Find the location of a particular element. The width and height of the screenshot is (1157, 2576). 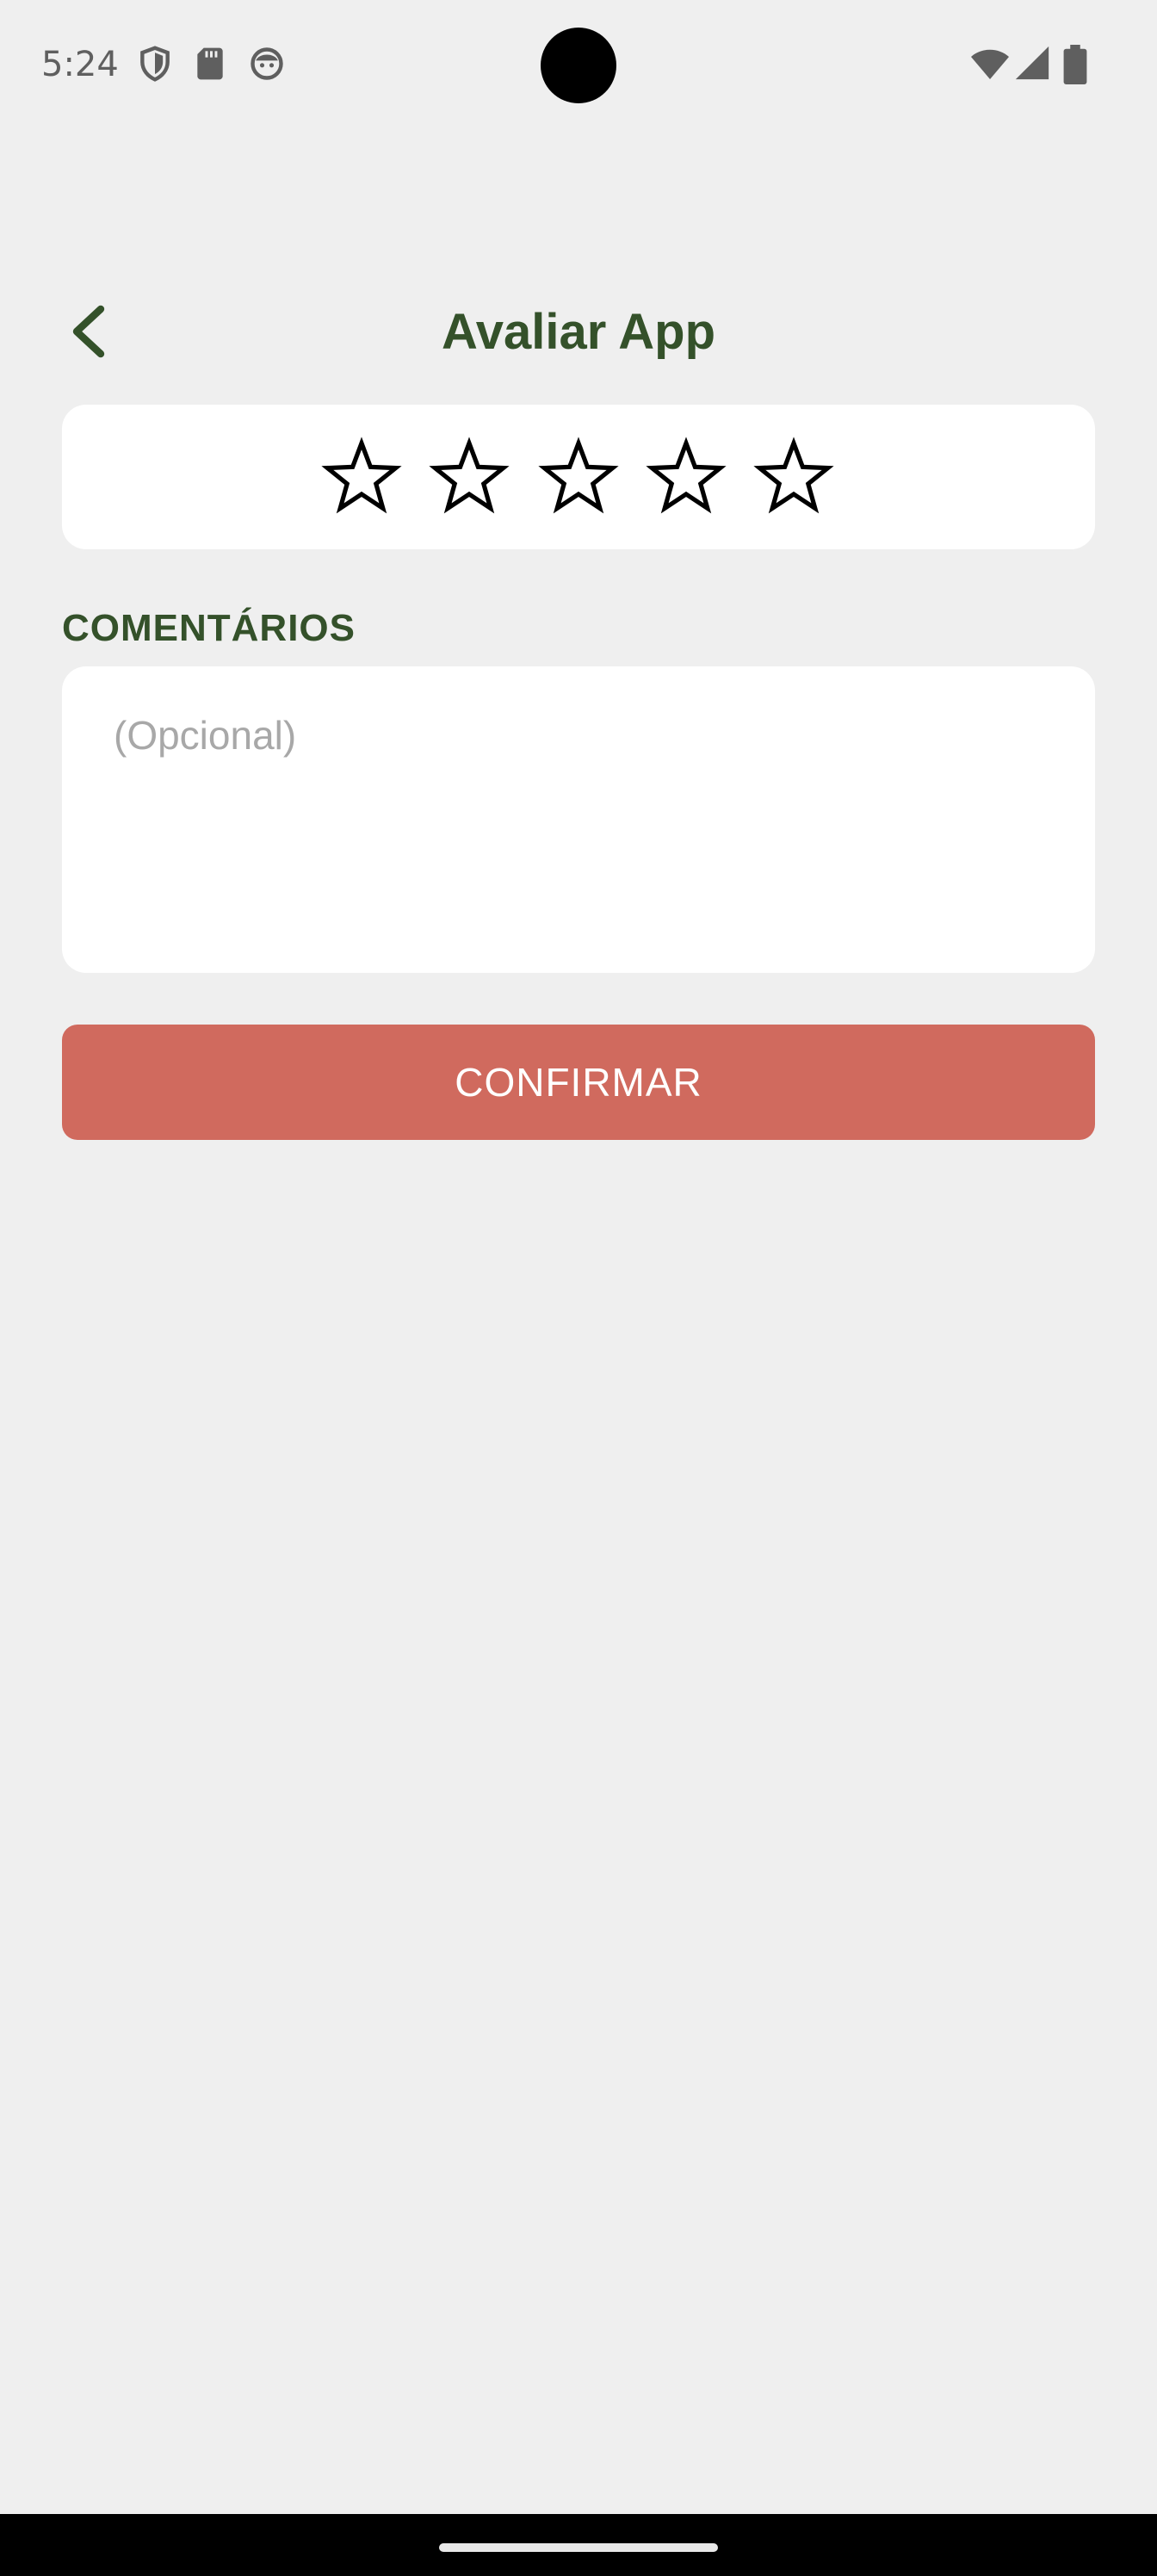

status-time: 5:24 is located at coordinates (80, 64).